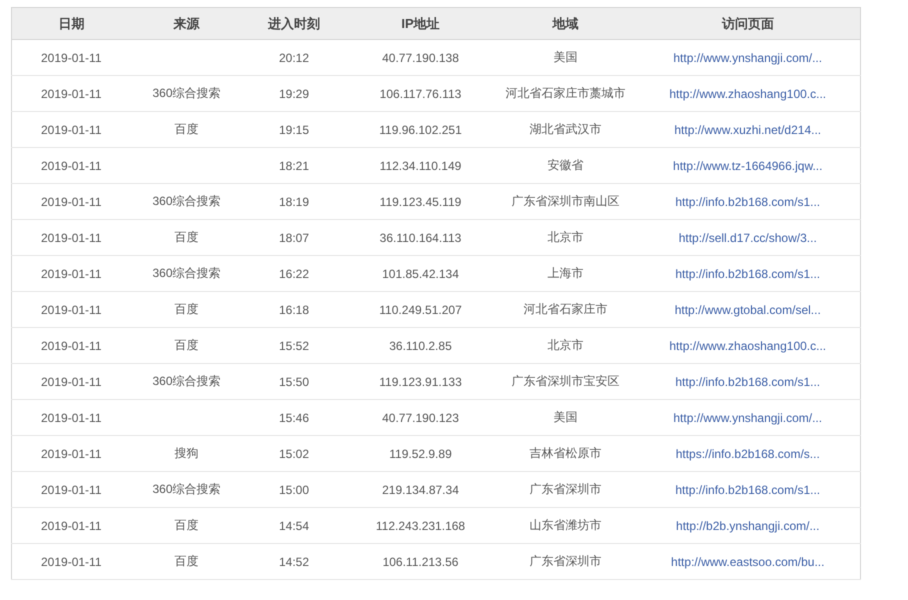 The width and height of the screenshot is (908, 600). I want to click on table-cell: 14:54, so click(294, 526).